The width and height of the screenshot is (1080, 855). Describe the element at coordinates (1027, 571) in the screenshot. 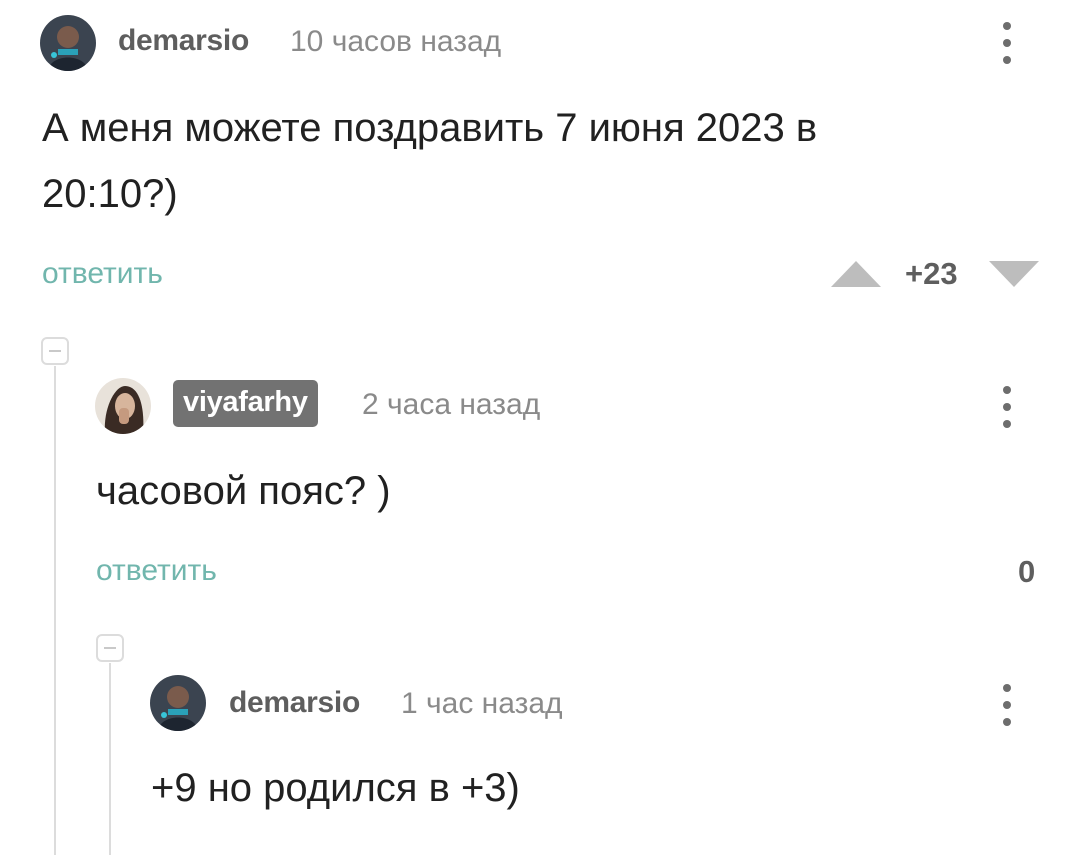

I see `vote-score: 0` at that location.